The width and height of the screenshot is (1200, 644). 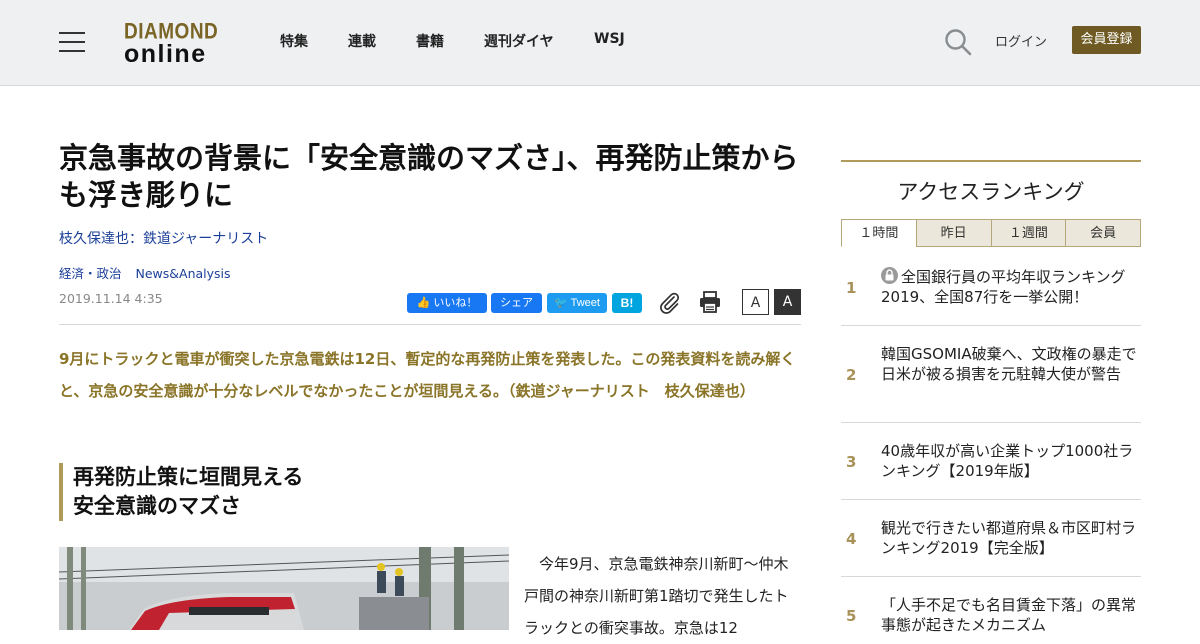 What do you see at coordinates (1021, 40) in the screenshot?
I see `login-link: ログイン` at bounding box center [1021, 40].